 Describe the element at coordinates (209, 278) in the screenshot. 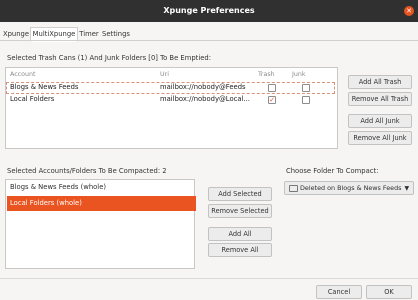

I see `footer-divider` at that location.